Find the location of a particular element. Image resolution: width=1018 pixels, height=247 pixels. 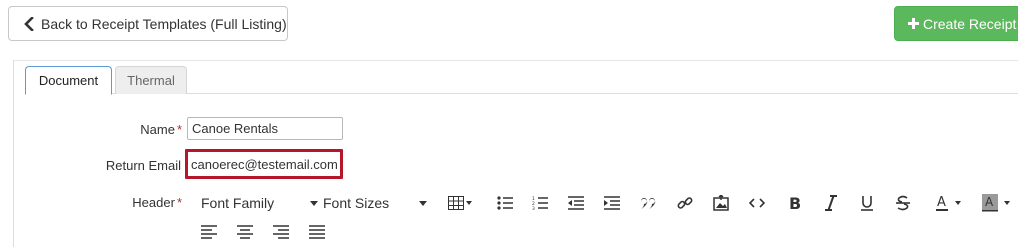

align-justify-button is located at coordinates (317, 232).